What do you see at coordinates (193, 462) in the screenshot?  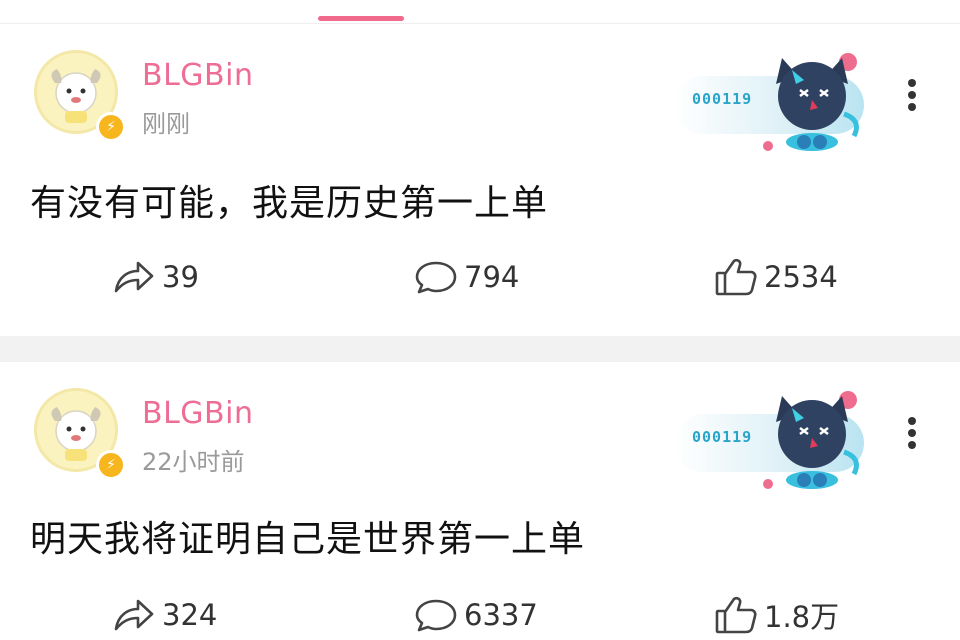 I see `post-timestamp: 22小时前` at bounding box center [193, 462].